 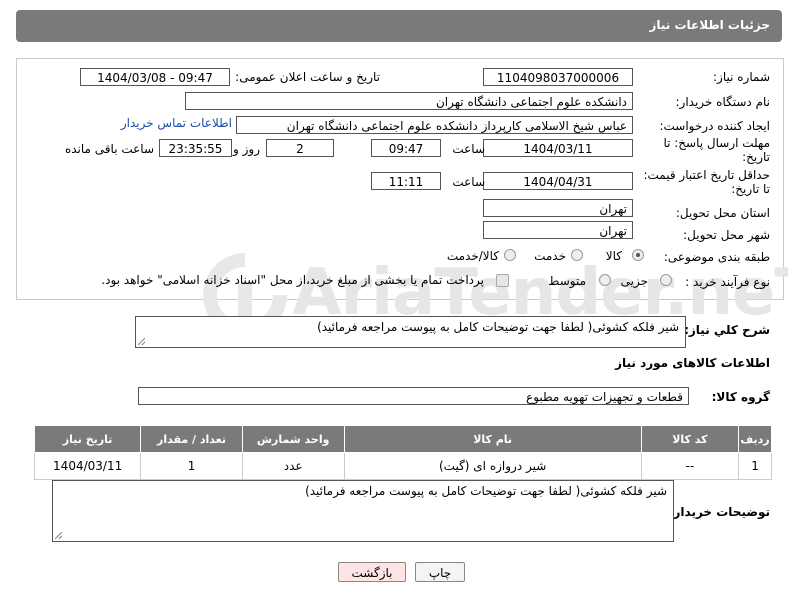 What do you see at coordinates (87, 439) in the screenshot?
I see `col-date: تاریخ نیاز` at bounding box center [87, 439].